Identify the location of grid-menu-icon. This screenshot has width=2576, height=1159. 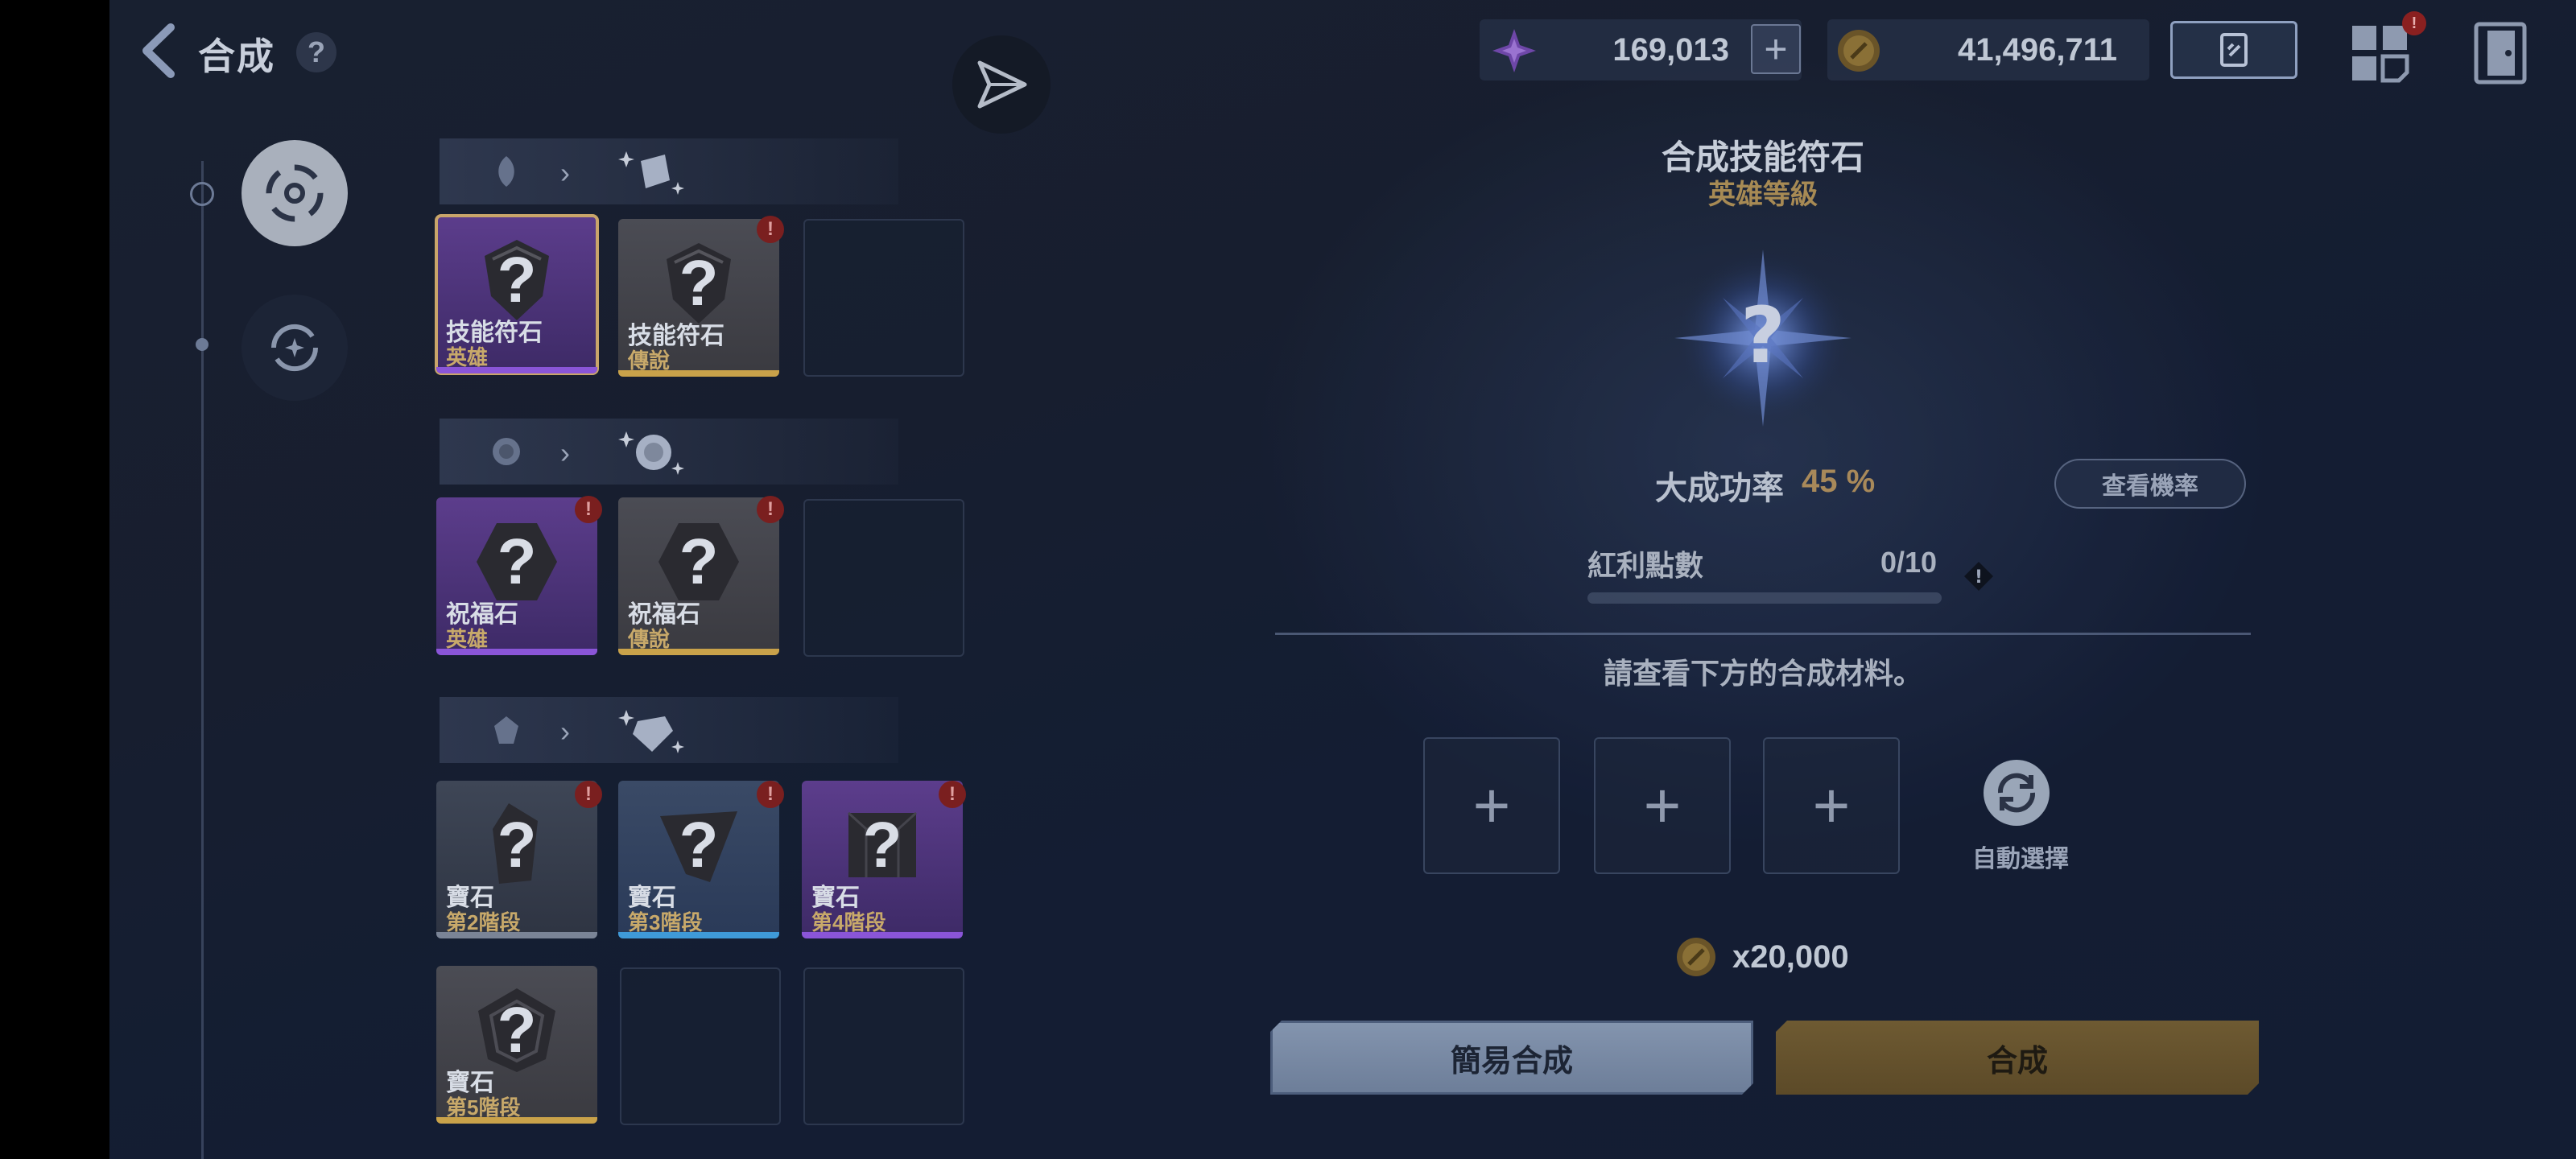
(2380, 54).